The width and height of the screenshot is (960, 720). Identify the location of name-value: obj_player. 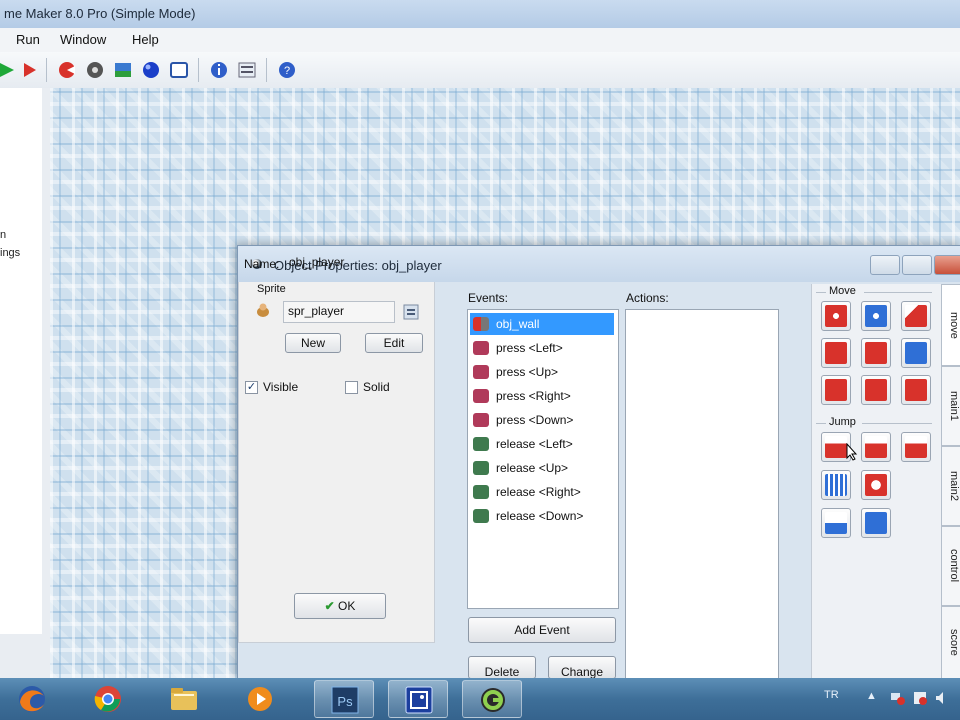
(317, 262).